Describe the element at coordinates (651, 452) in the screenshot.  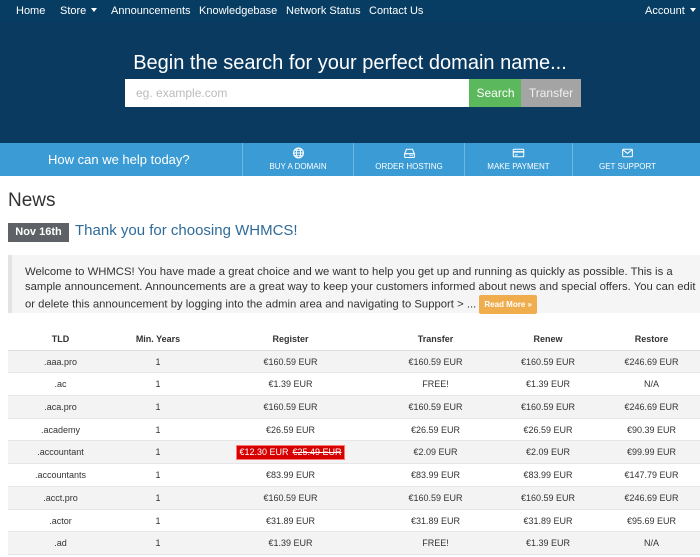
I see `restore-price-cell: €99.99 EUR` at that location.